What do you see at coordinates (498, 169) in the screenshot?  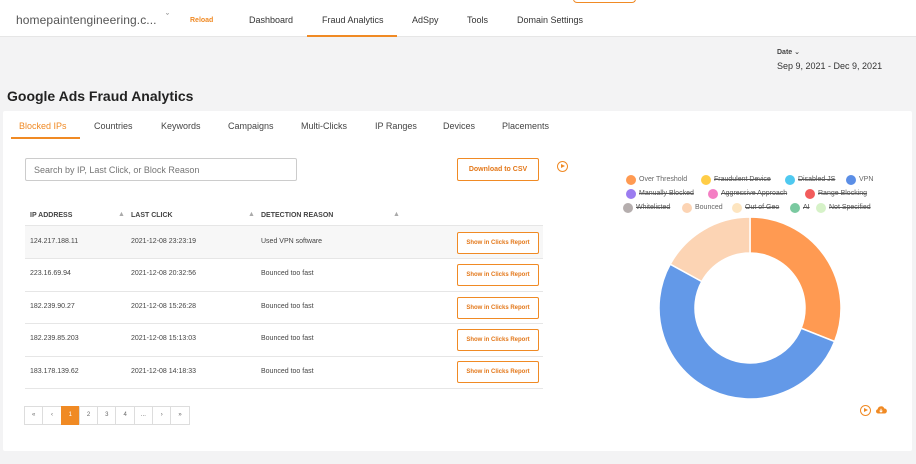 I see `download-csv-button: Download to CSV` at bounding box center [498, 169].